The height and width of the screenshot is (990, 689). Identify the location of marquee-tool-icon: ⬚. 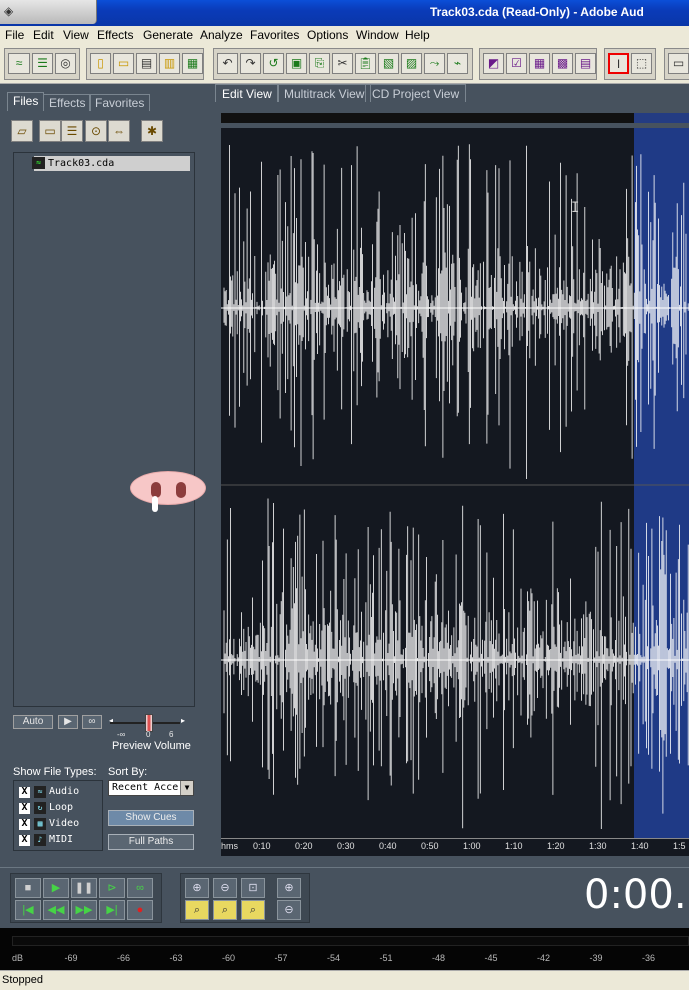
(641, 63).